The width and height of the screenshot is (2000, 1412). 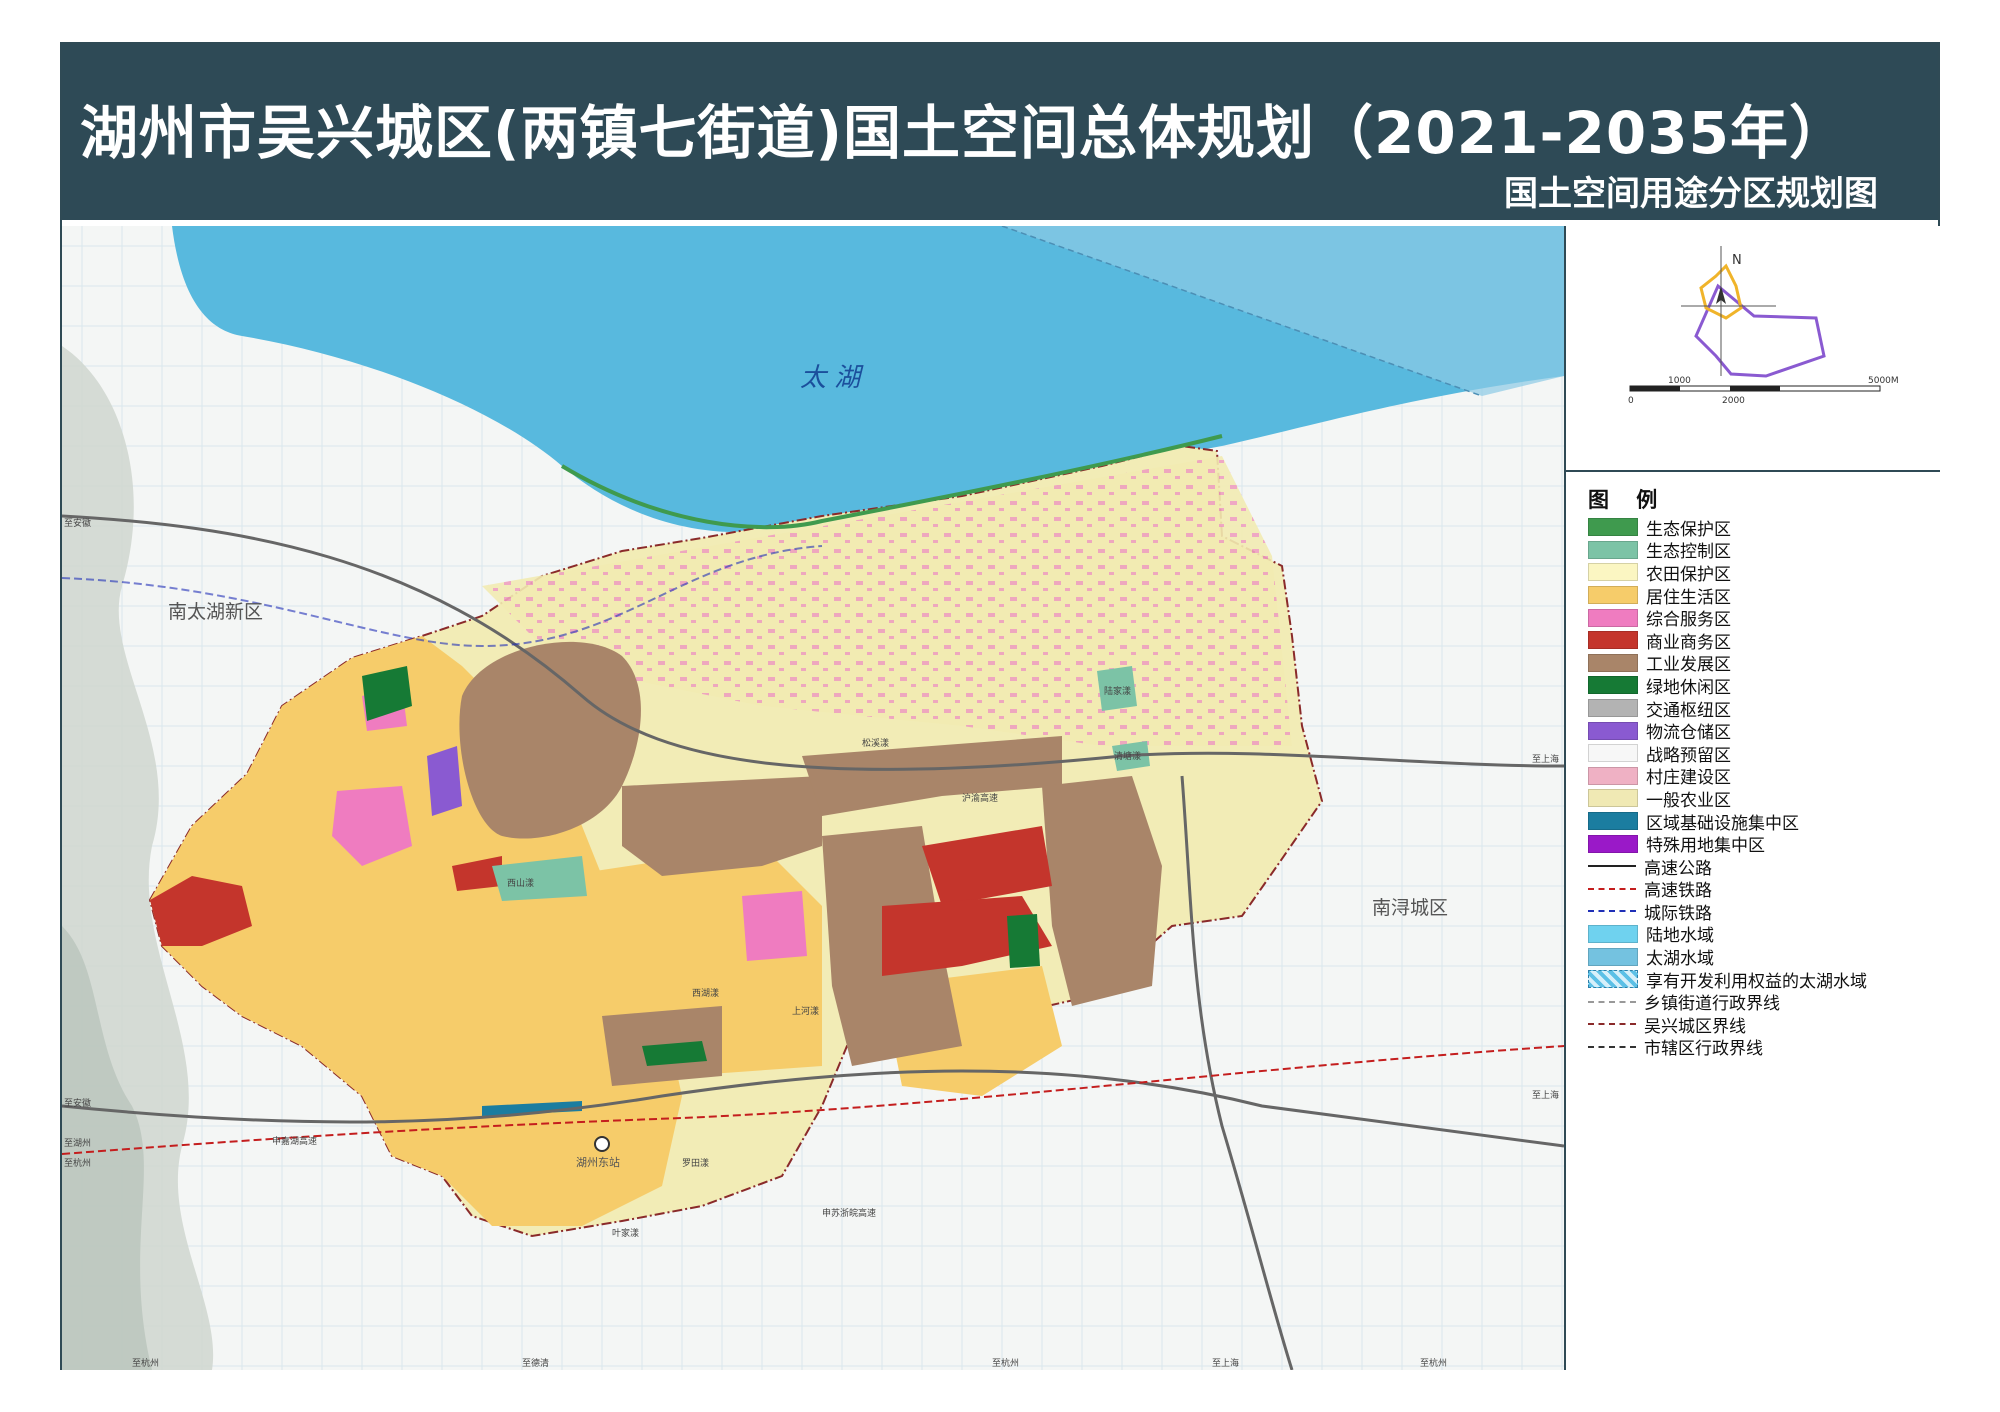 I want to click on legend-label: 农田保护区, so click(x=1688, y=574).